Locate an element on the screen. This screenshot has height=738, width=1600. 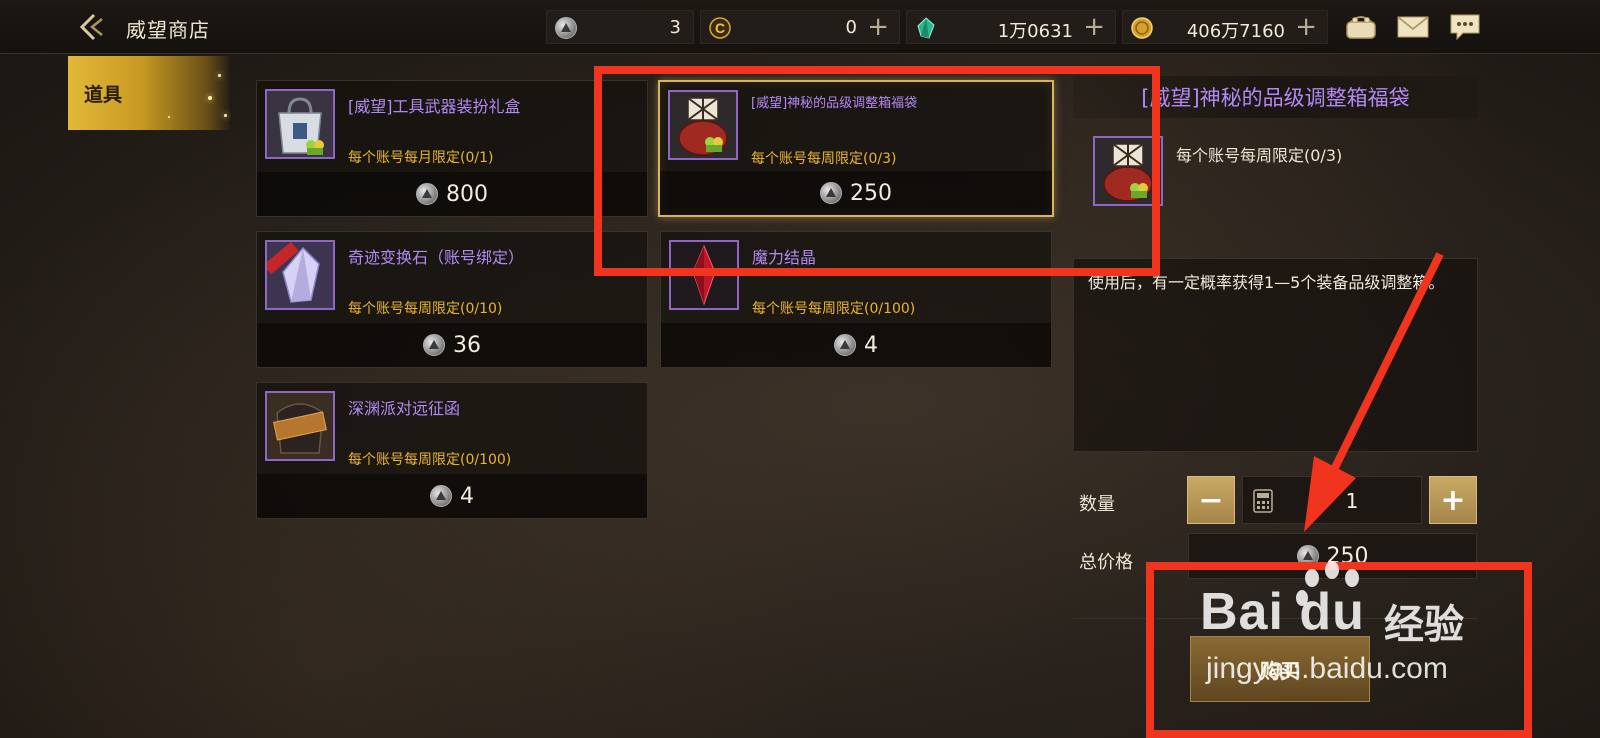
price-bar: 250 is located at coordinates (856, 193).